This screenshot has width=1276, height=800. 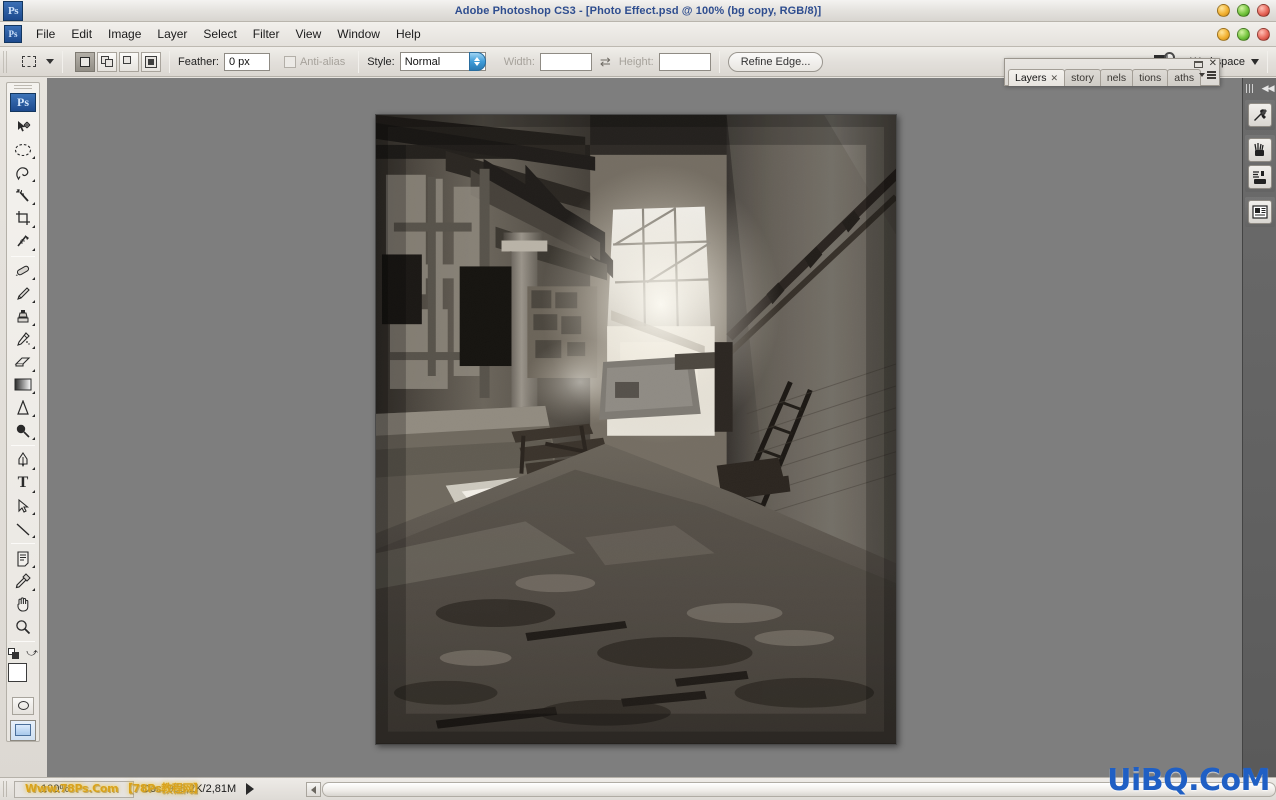 I want to click on dock-group-tools, so click(x=1259, y=115).